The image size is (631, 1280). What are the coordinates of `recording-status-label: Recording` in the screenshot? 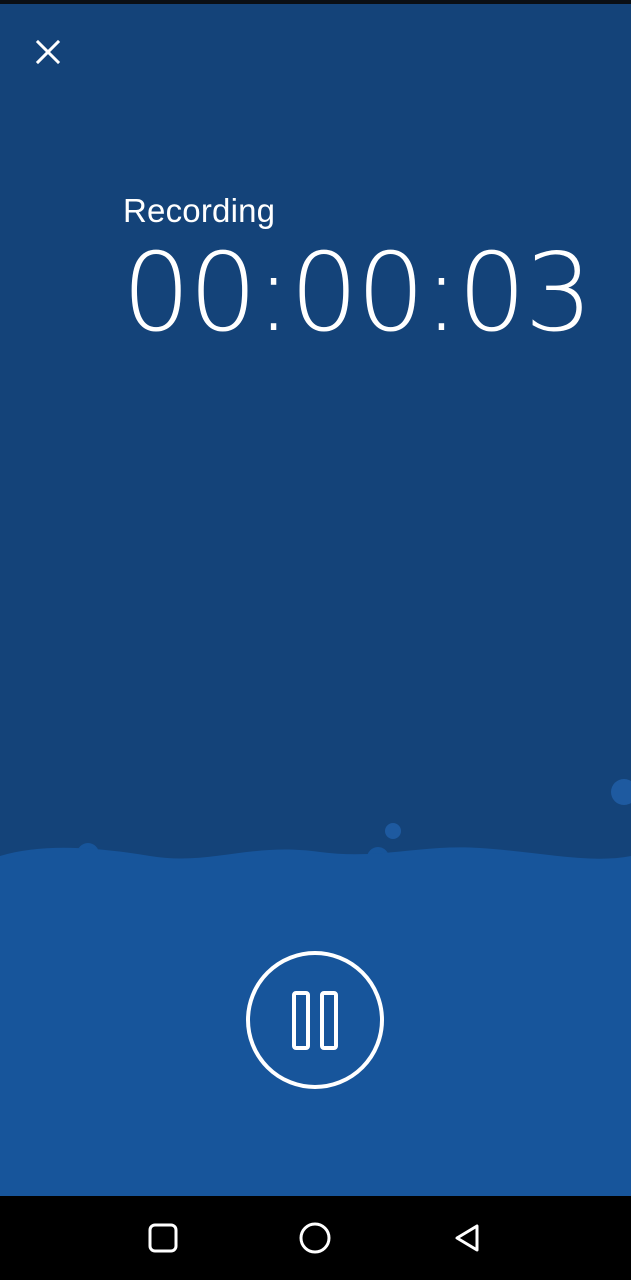 It's located at (199, 210).